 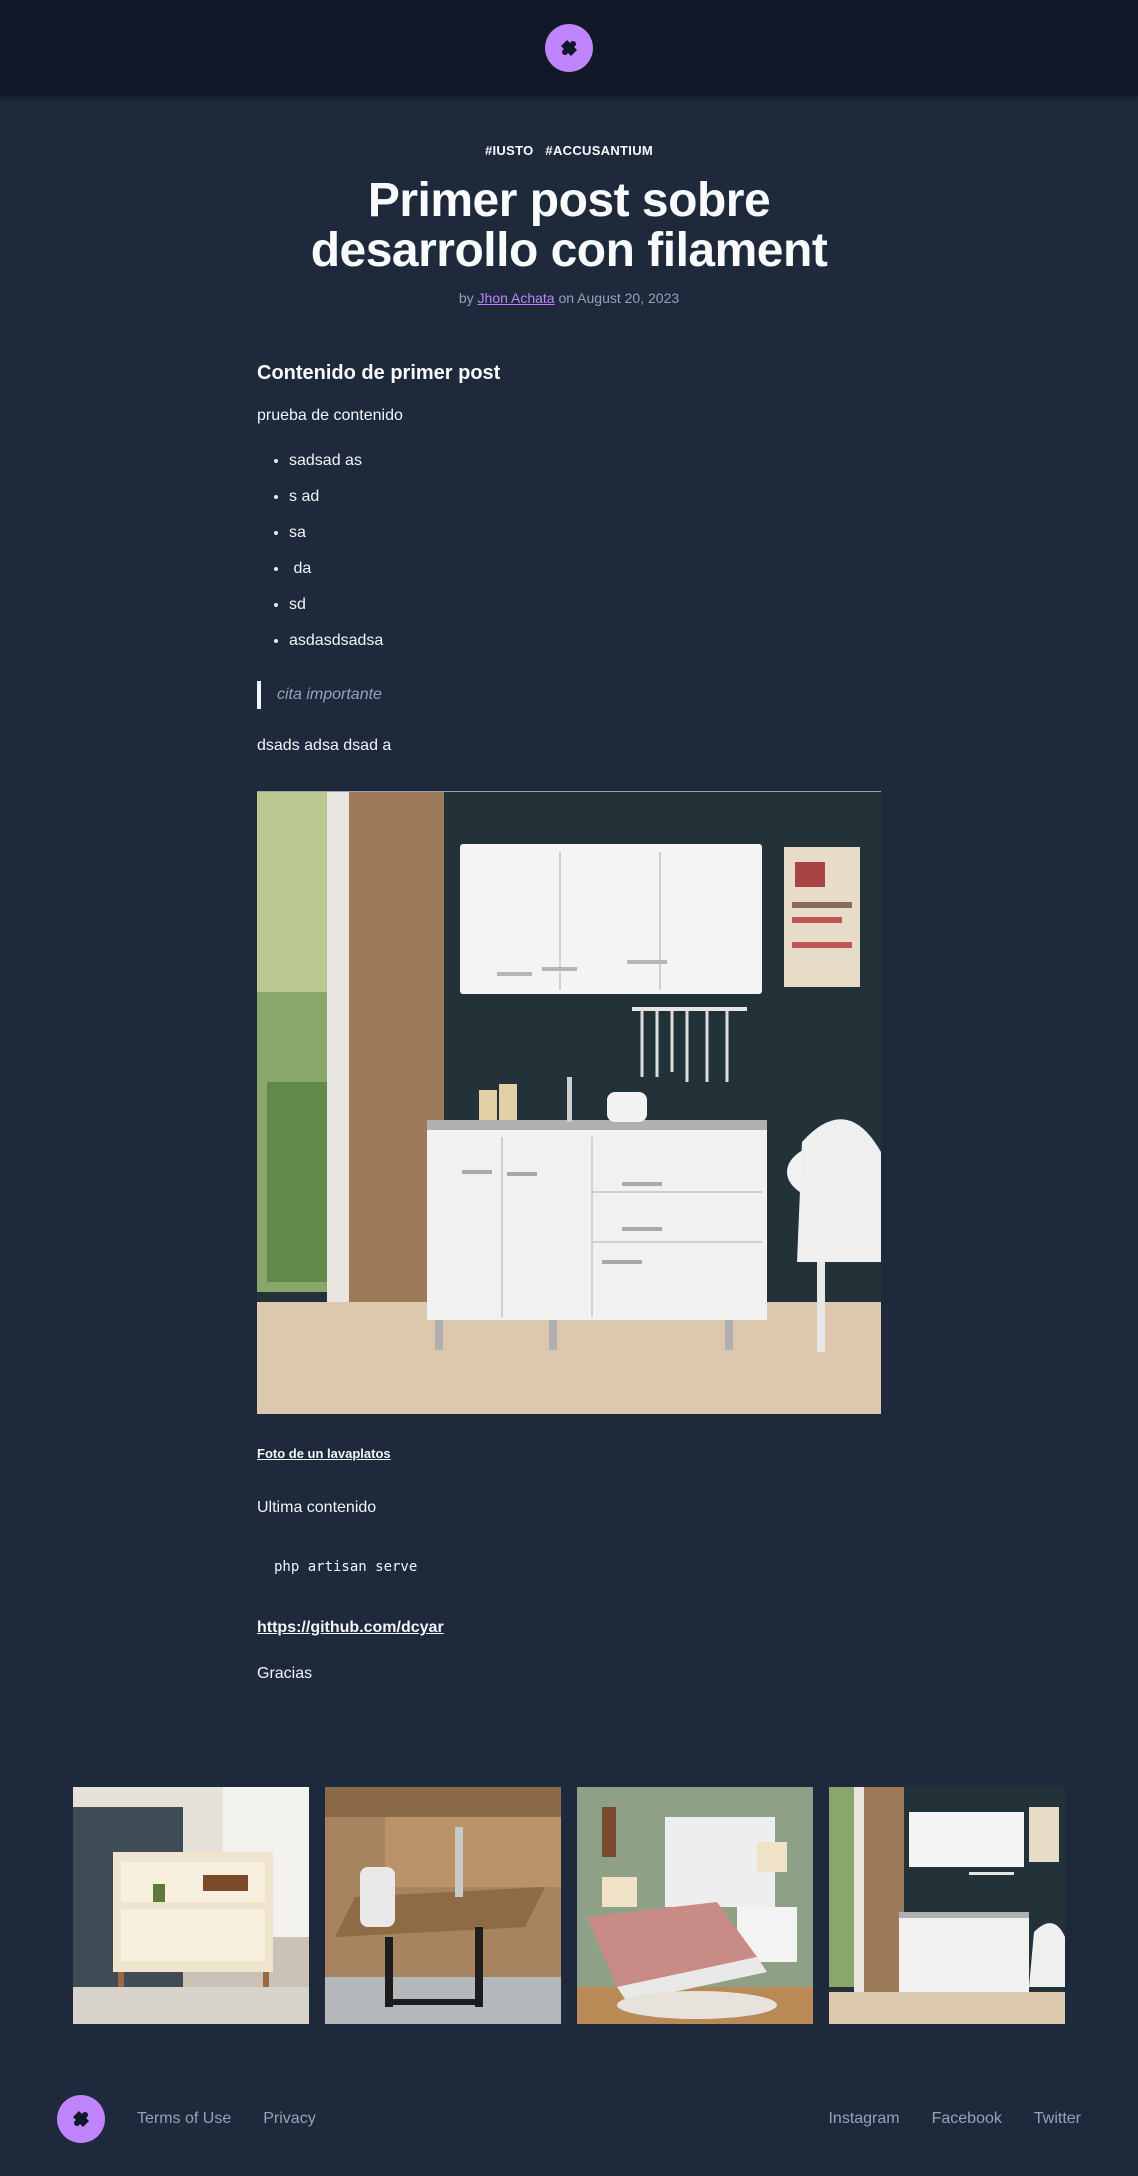 I want to click on github-link: https://github.com/dcyar, so click(x=350, y=1627).